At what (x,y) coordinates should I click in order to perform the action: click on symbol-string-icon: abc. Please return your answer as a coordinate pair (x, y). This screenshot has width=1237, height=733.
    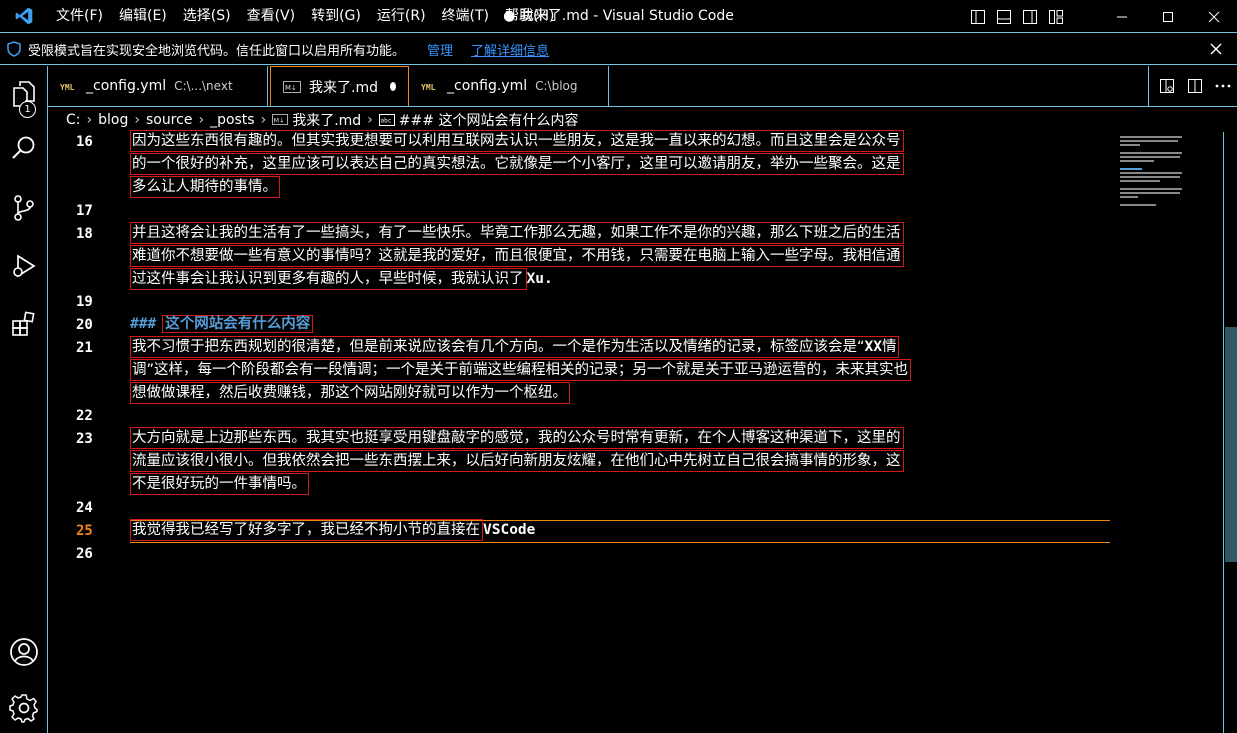
    Looking at the image, I should click on (386, 119).